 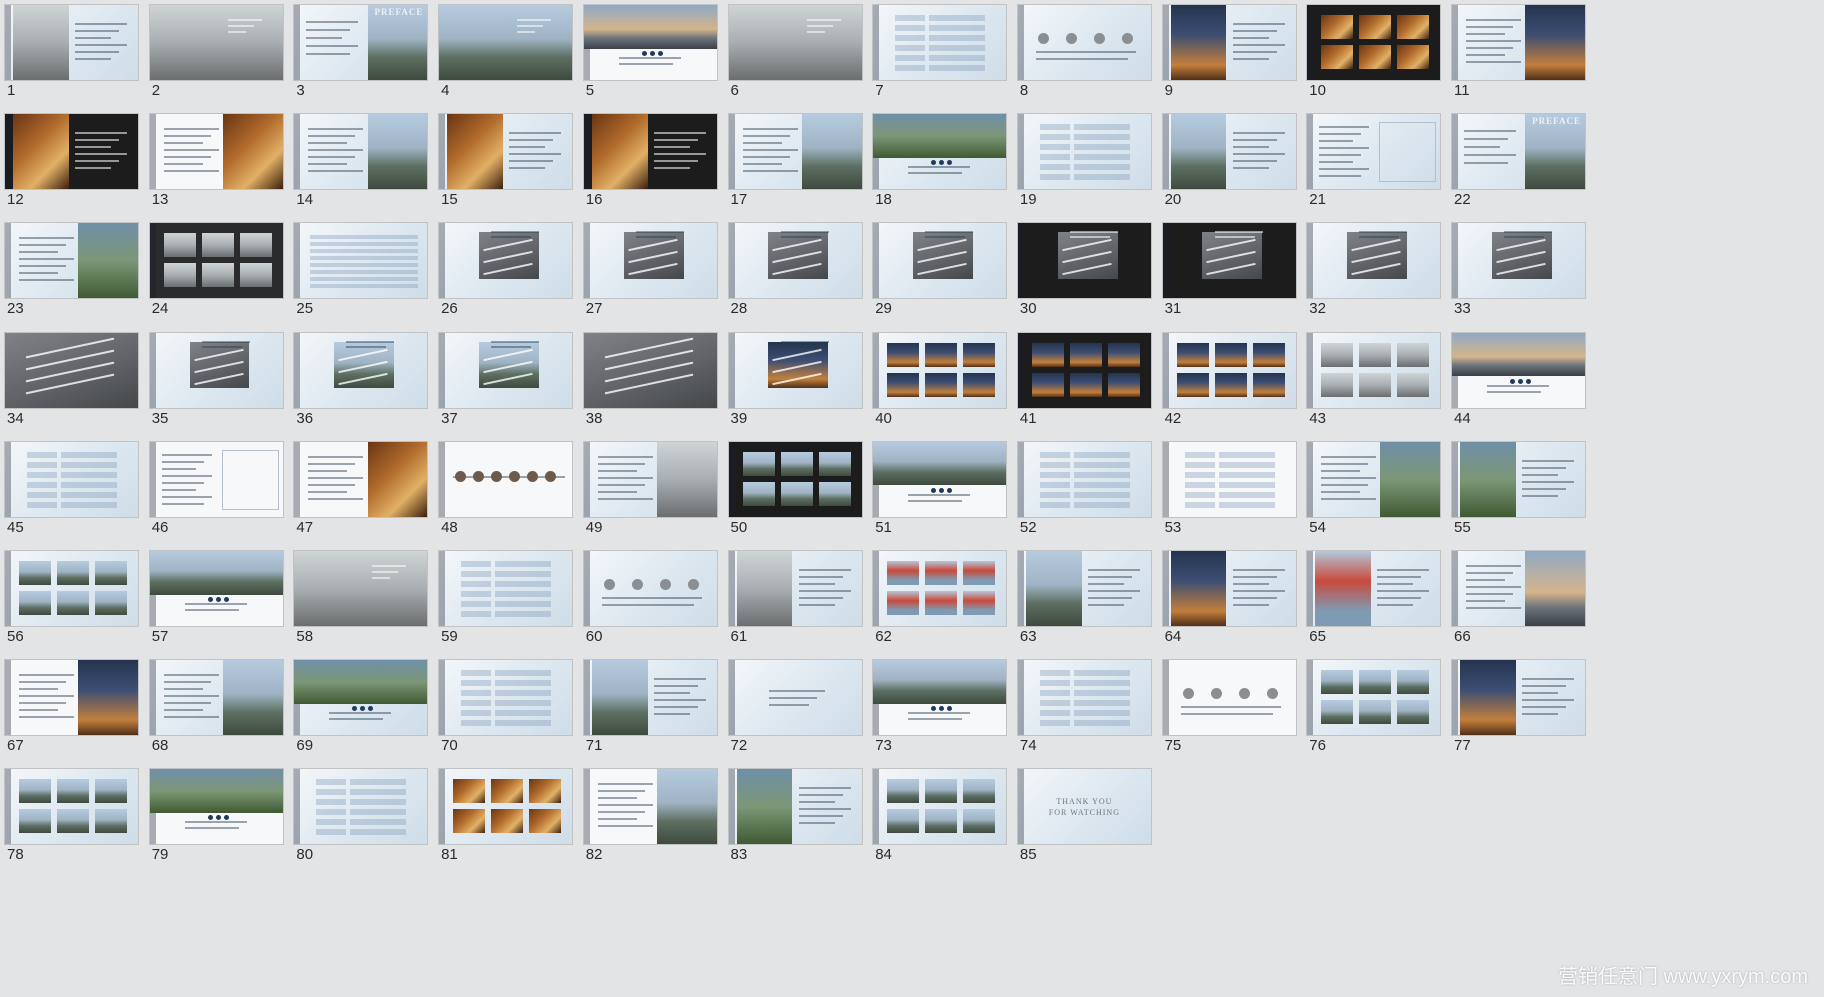 What do you see at coordinates (1084, 807) in the screenshot?
I see `slide-thumbnail: THANK YOU FOR WATCHING` at bounding box center [1084, 807].